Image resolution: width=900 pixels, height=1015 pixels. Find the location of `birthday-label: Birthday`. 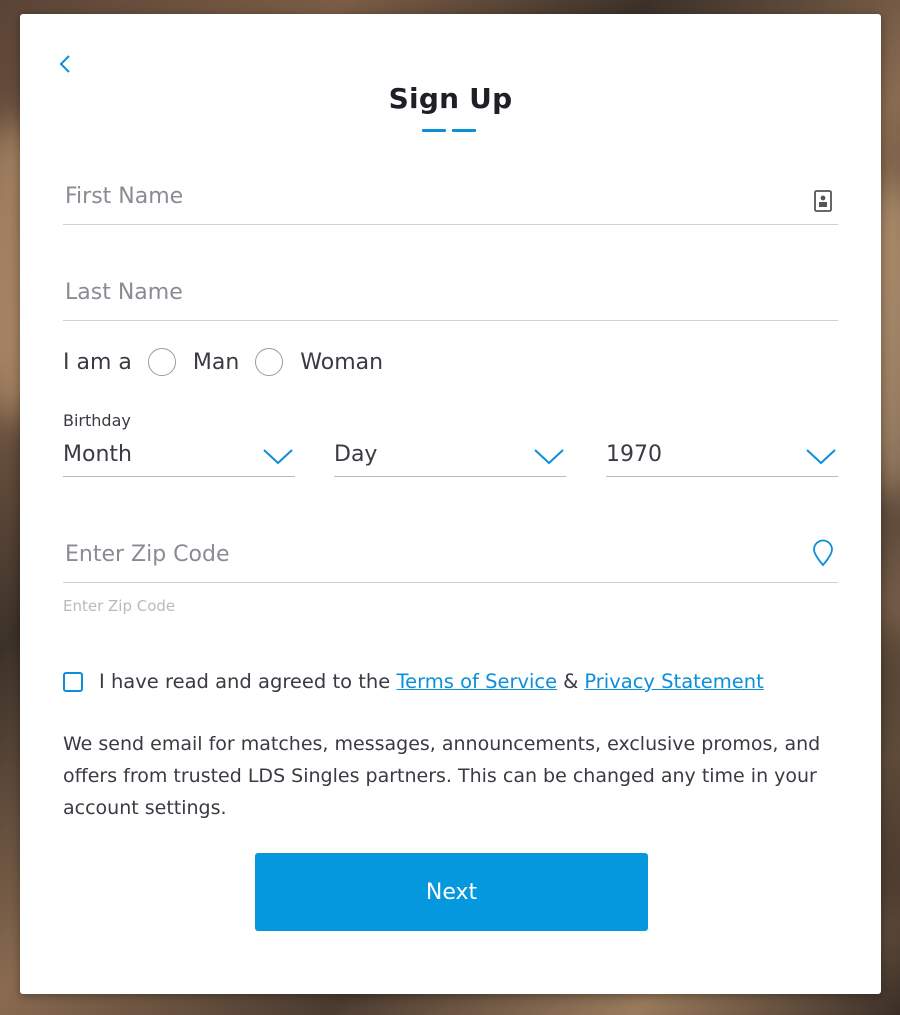

birthday-label: Birthday is located at coordinates (97, 420).